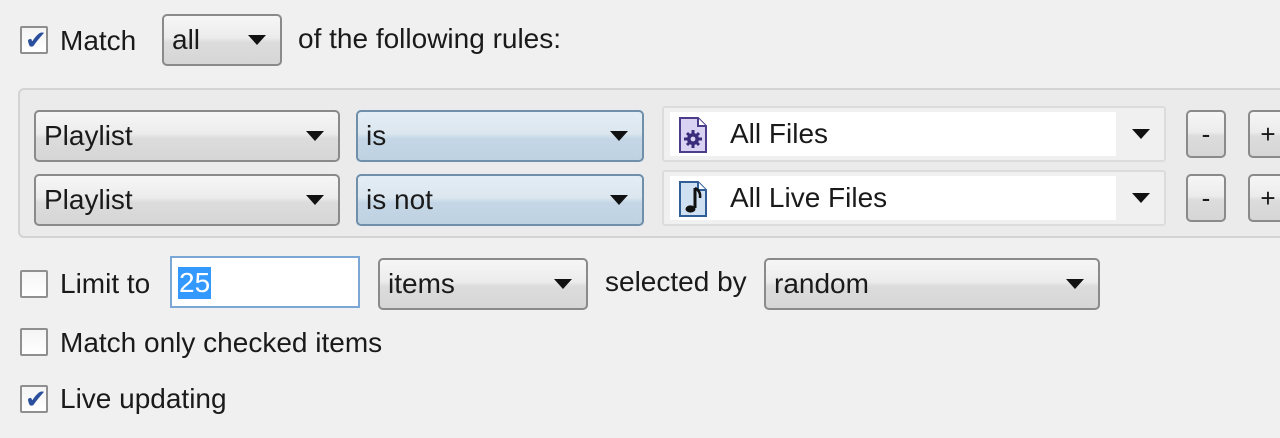 The width and height of the screenshot is (1280, 438). Describe the element at coordinates (34, 342) in the screenshot. I see `match-checked-only-checkbox` at that location.